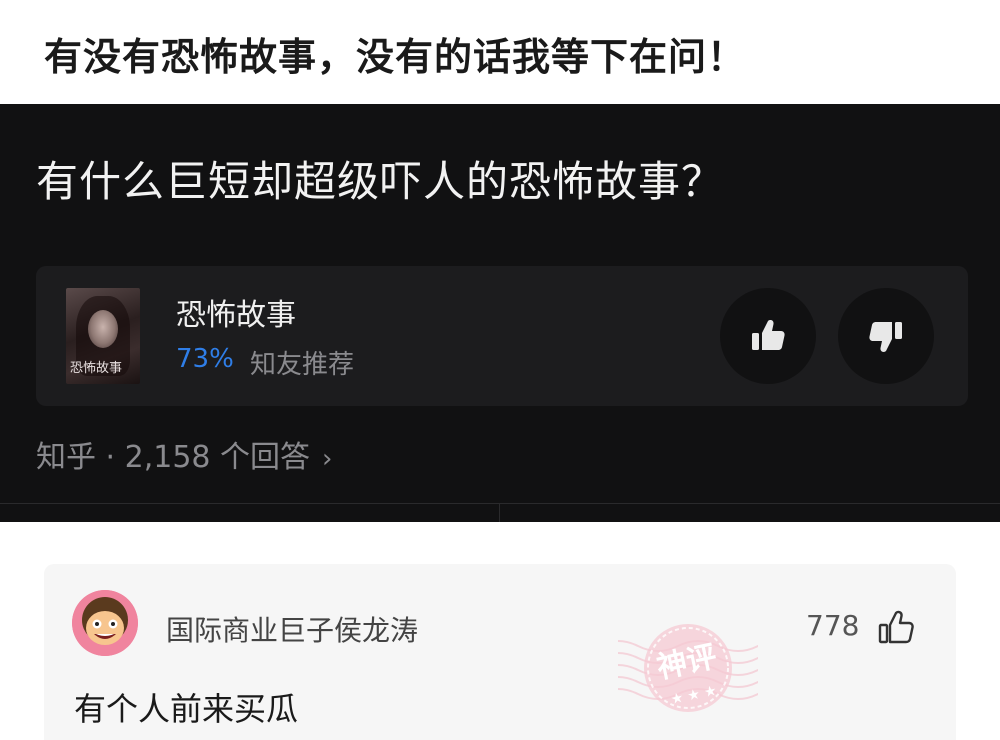 Image resolution: width=1000 pixels, height=740 pixels. Describe the element at coordinates (833, 625) in the screenshot. I see `comment-like-count: 778` at that location.